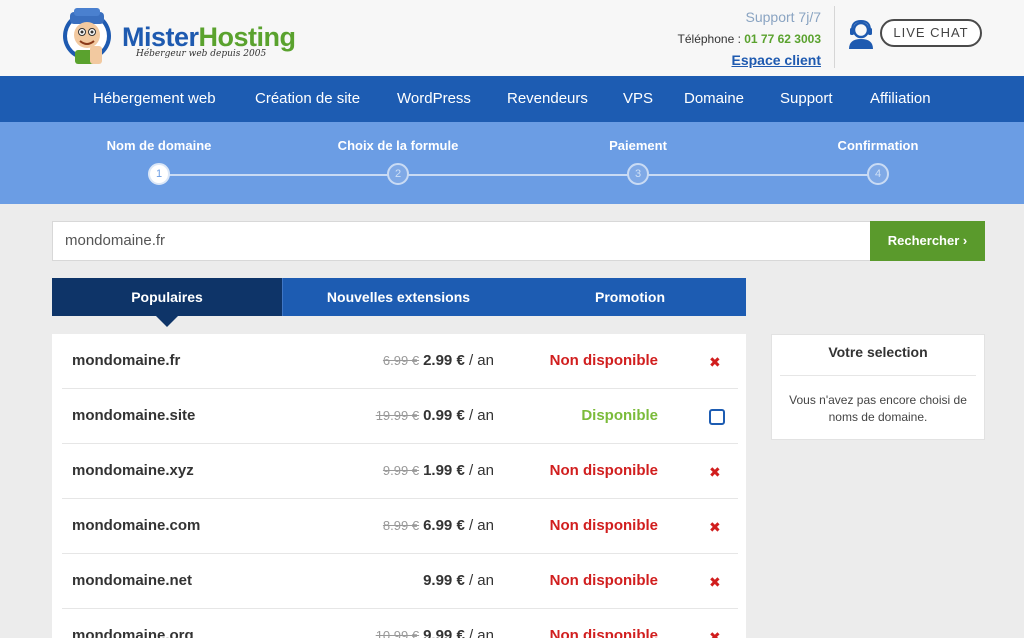  I want to click on step-label-domain: Nom de domaine, so click(159, 145).